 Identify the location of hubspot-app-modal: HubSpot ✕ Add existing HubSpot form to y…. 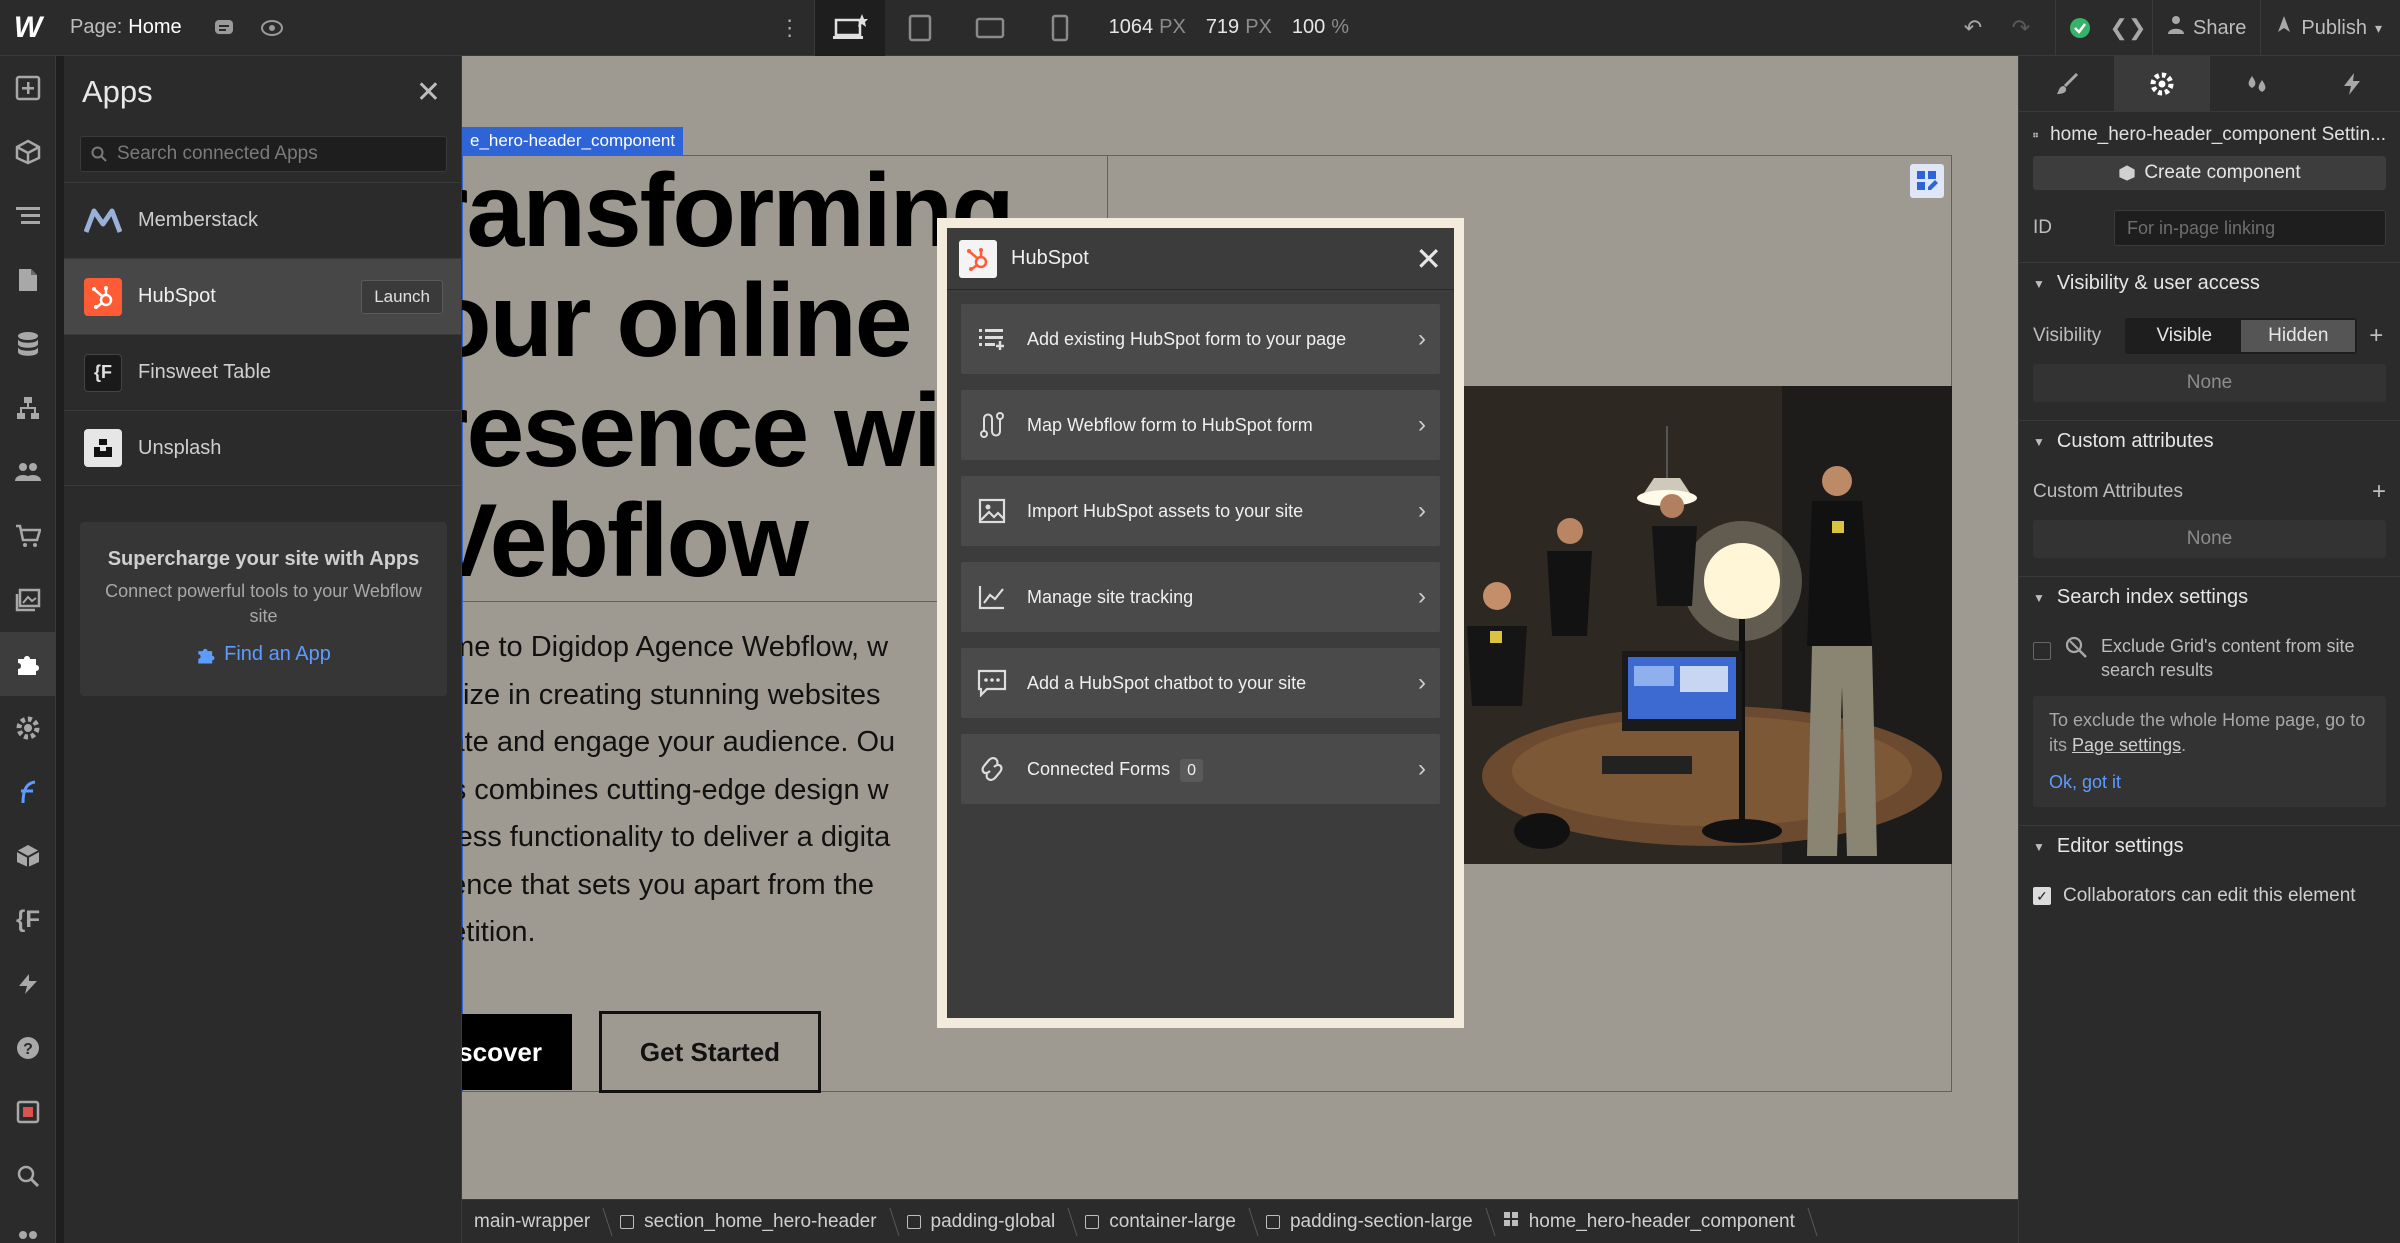
(1200, 623).